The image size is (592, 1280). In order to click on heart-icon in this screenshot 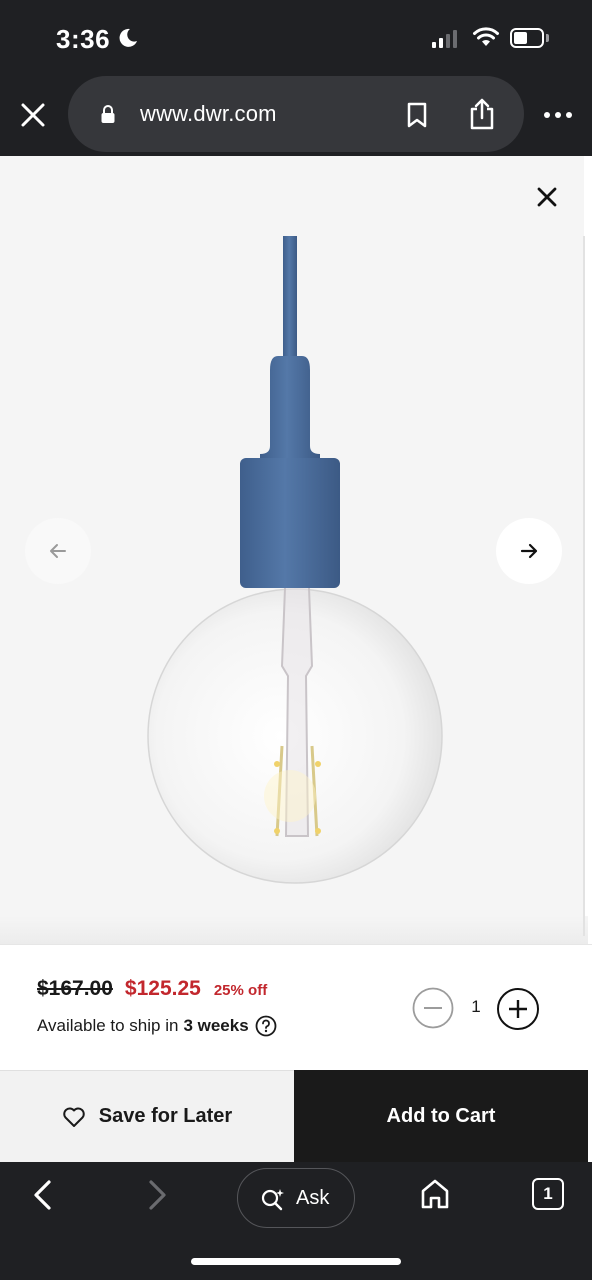, I will do `click(74, 1117)`.